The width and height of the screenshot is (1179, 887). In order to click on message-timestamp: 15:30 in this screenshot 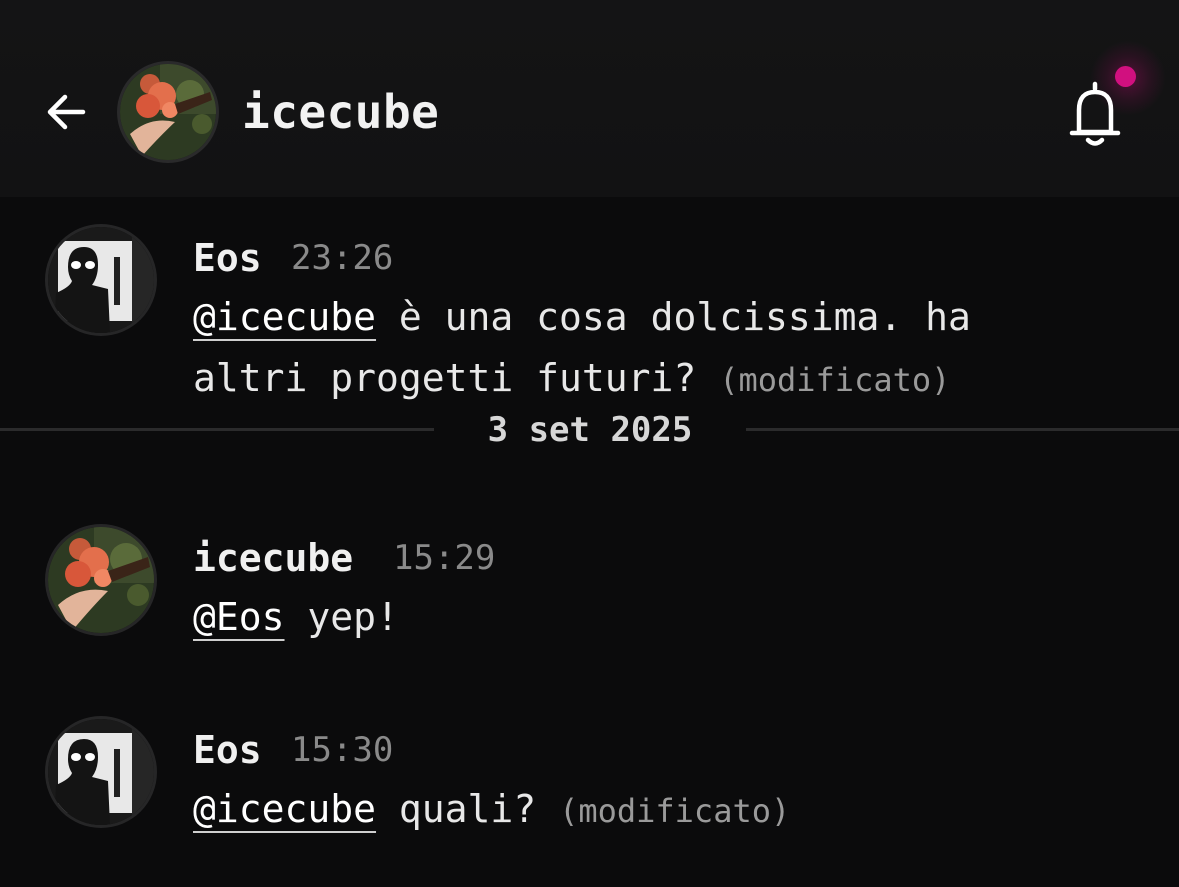, I will do `click(342, 750)`.